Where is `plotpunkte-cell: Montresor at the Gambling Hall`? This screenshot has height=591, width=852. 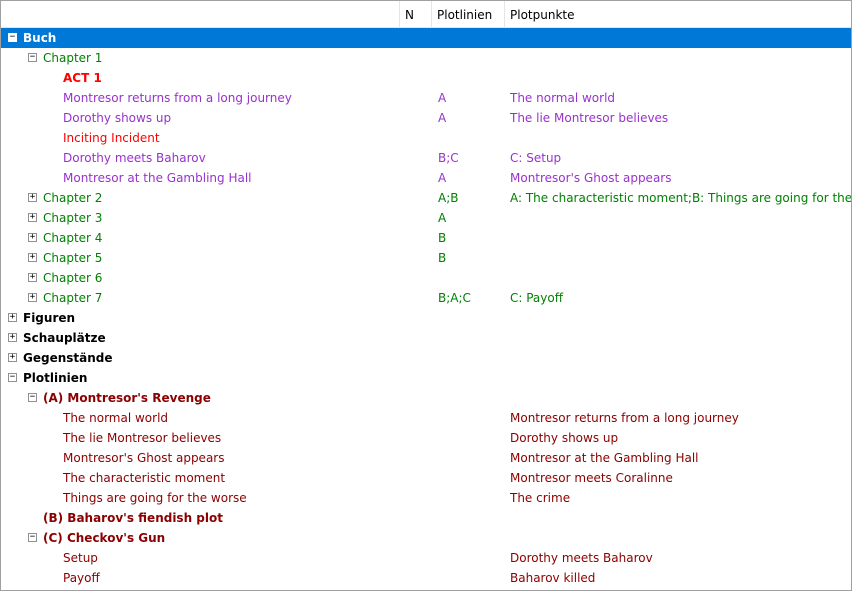 plotpunkte-cell: Montresor at the Gambling Hall is located at coordinates (604, 458).